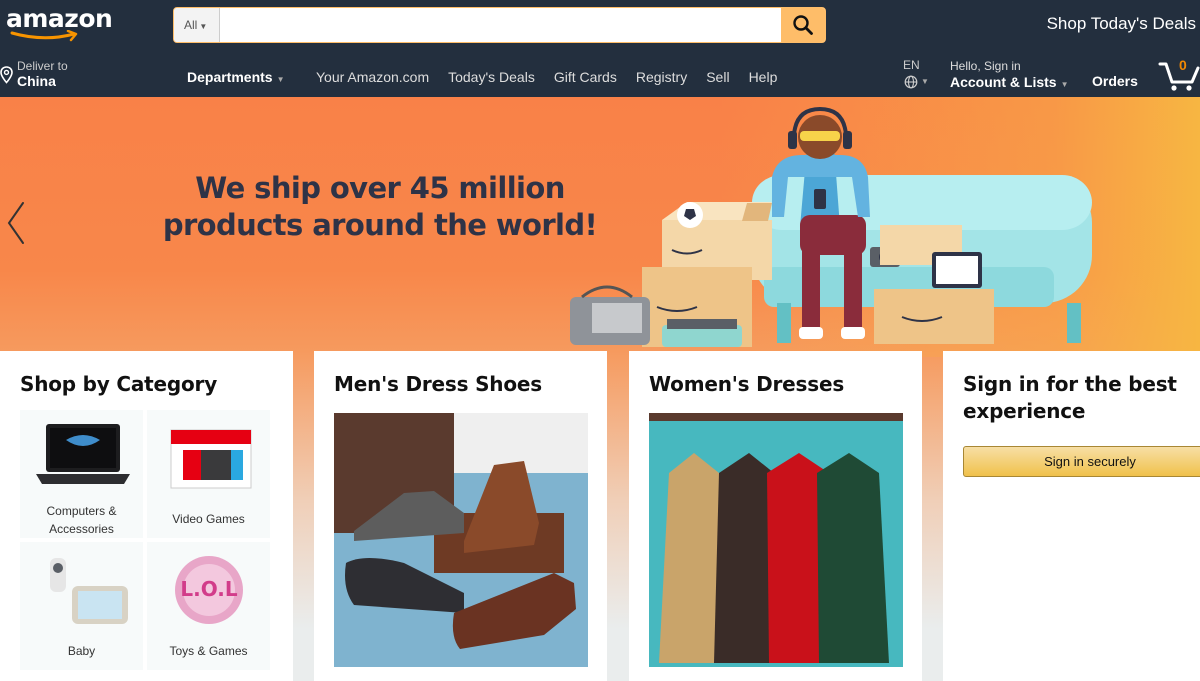 The image size is (1200, 681). I want to click on category-label: Toys & Games, so click(208, 651).